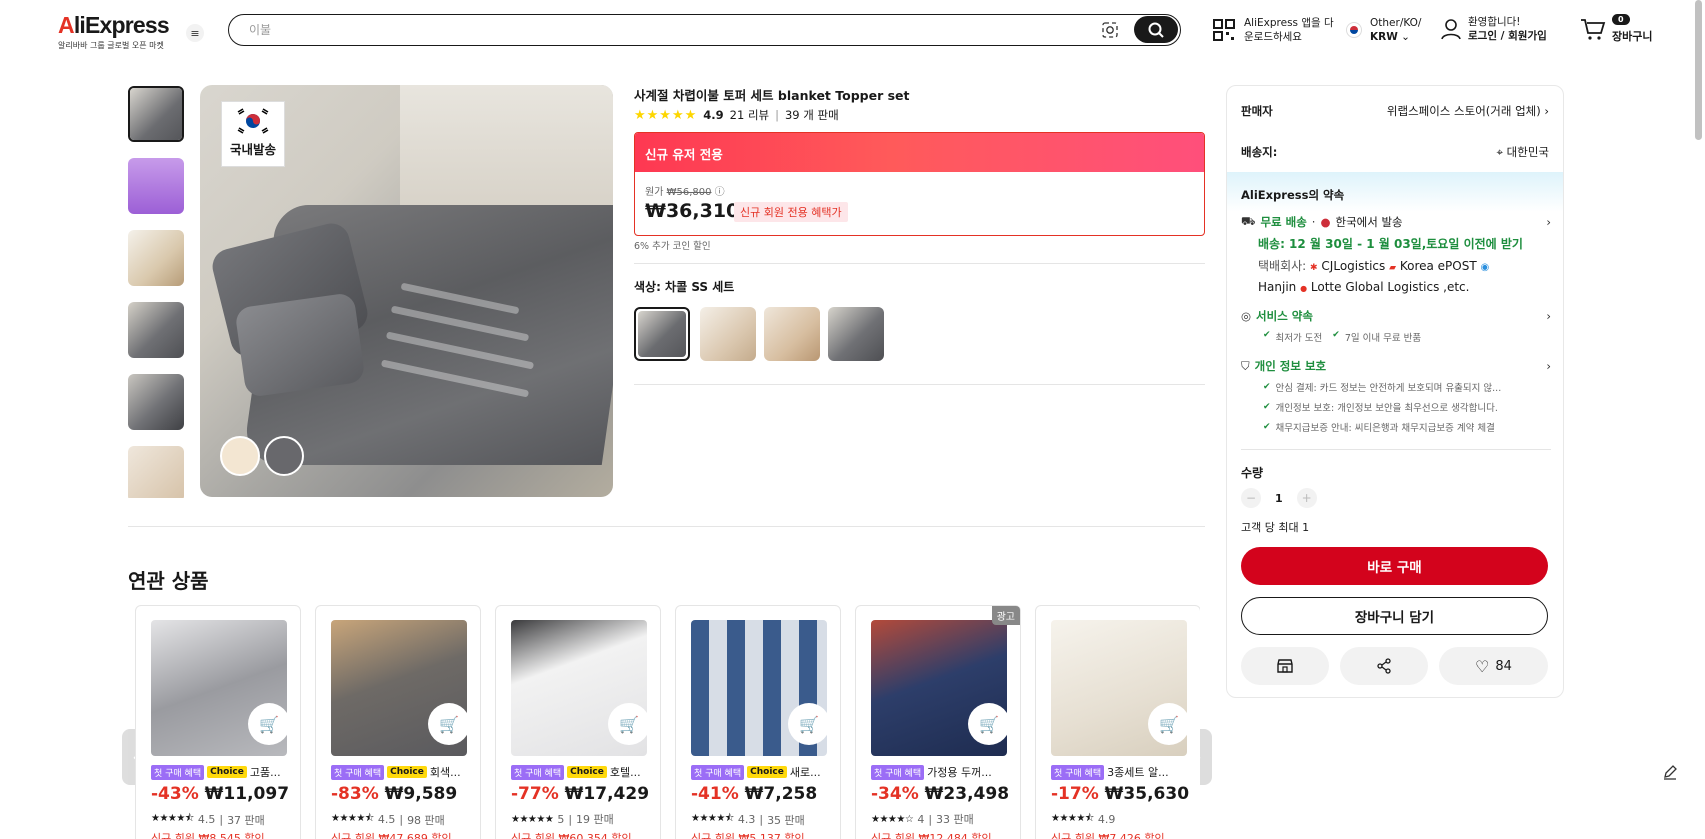 This screenshot has width=1705, height=839. I want to click on product-title: 사계절 차렵이불 토퍼 세트 blanket Topper set, so click(772, 95).